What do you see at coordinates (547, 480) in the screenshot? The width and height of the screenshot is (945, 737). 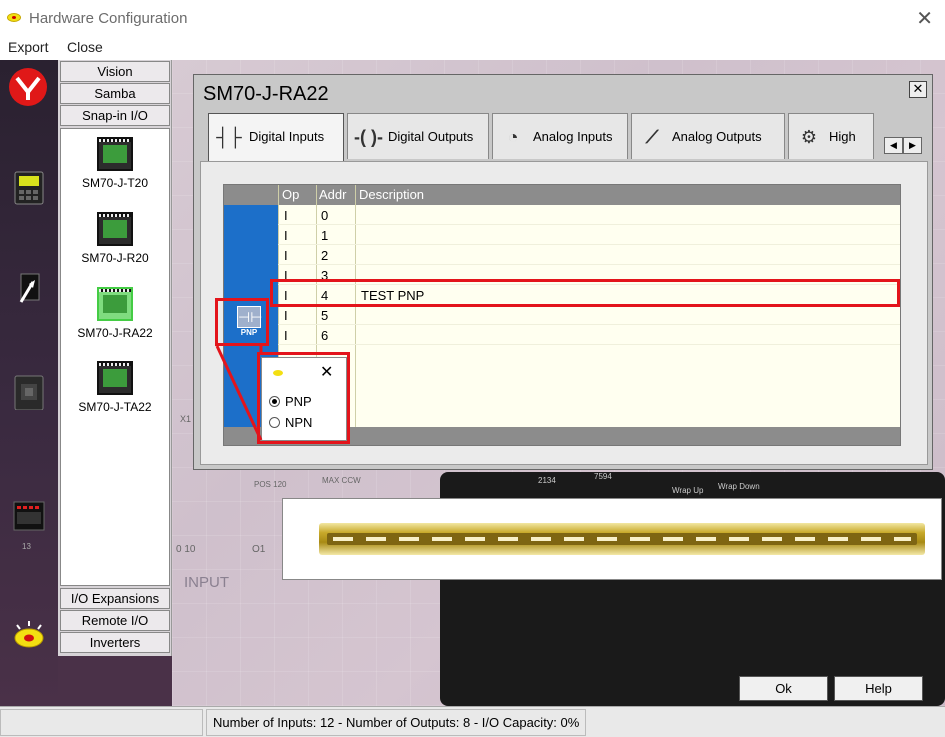 I see `bg-label: 2134` at bounding box center [547, 480].